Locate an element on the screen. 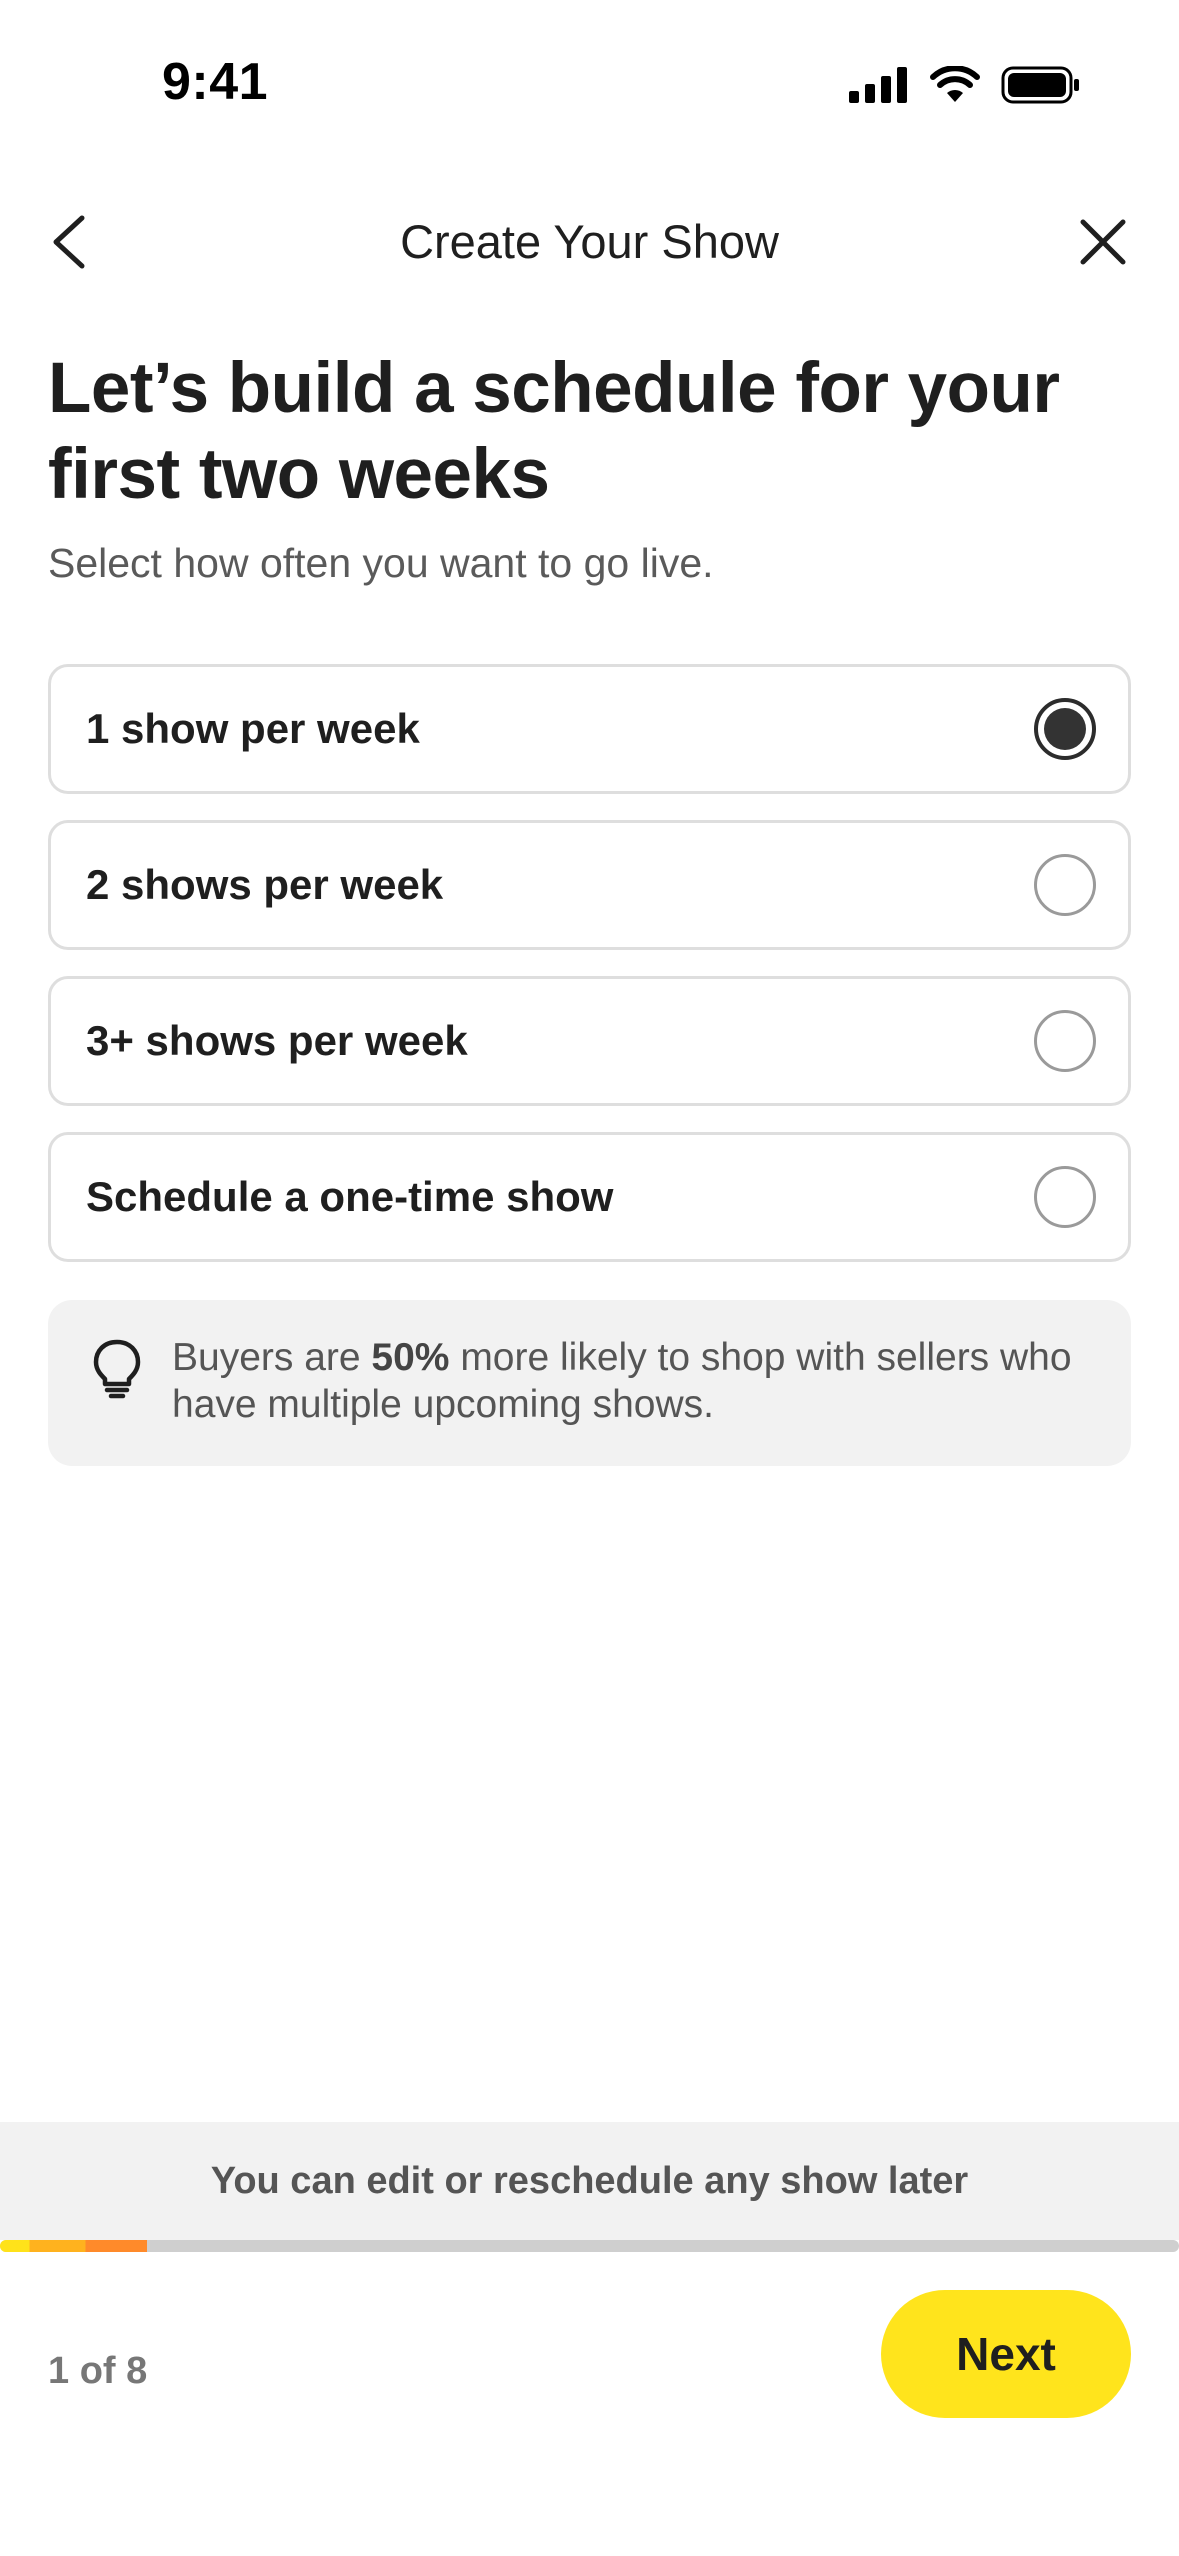 This screenshot has height=2556, width=1179. nav-title: Create Your Show is located at coordinates (589, 241).